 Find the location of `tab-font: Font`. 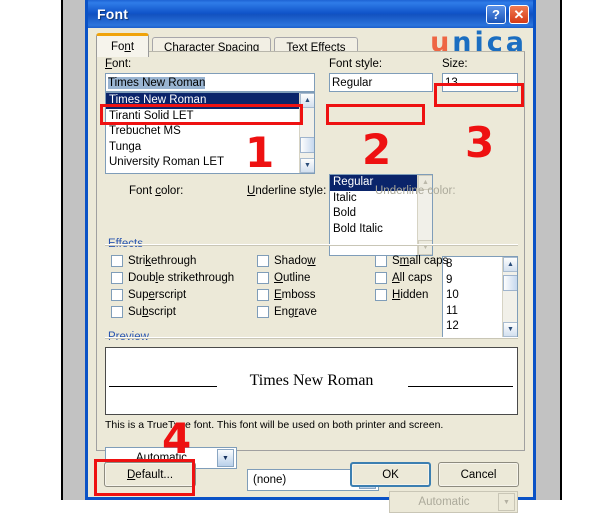

tab-font: Font is located at coordinates (123, 45).